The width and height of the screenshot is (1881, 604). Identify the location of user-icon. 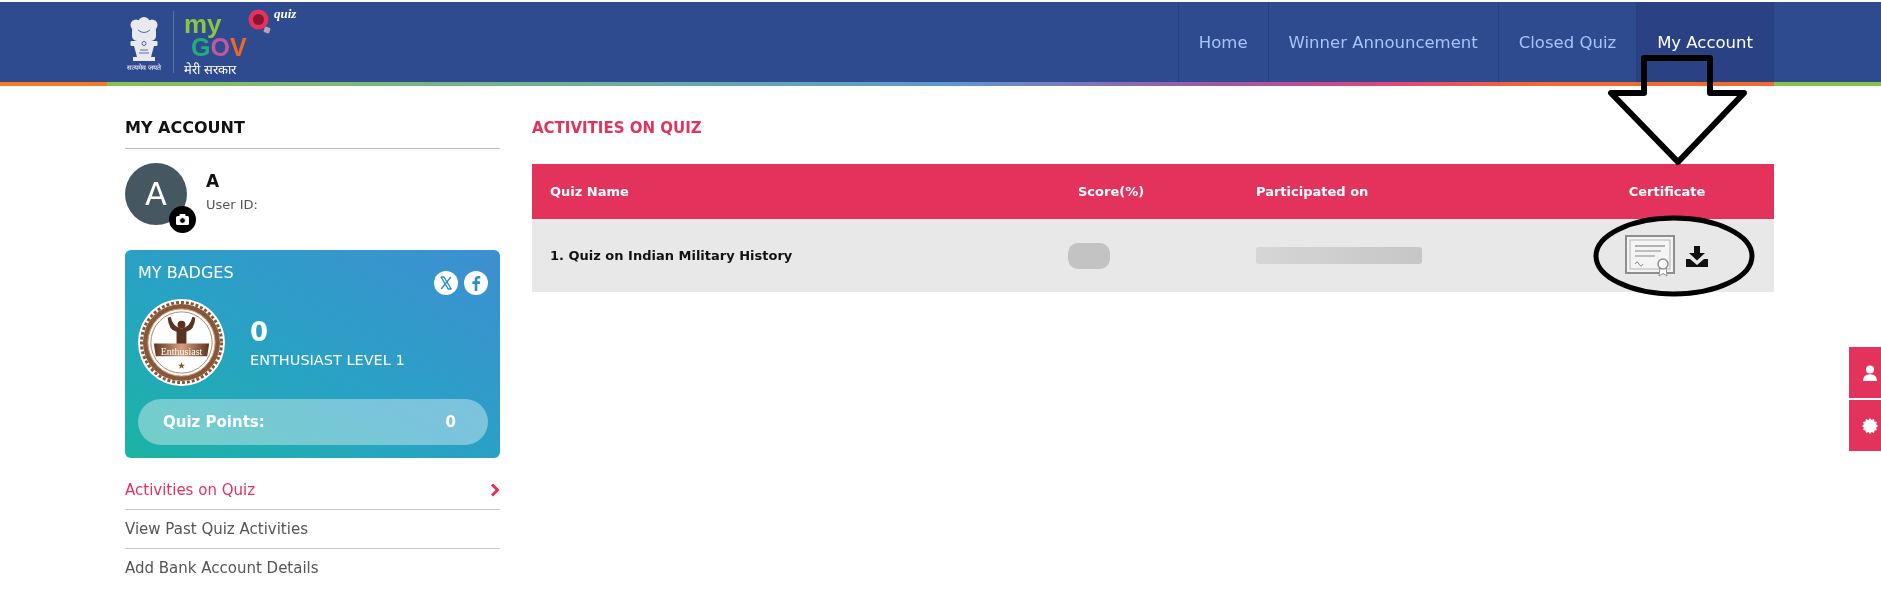
(1870, 372).